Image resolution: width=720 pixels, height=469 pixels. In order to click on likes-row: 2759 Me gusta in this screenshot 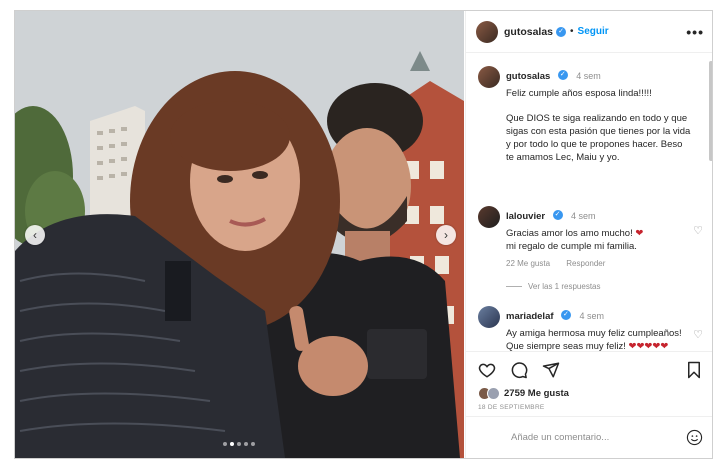, I will do `click(590, 393)`.